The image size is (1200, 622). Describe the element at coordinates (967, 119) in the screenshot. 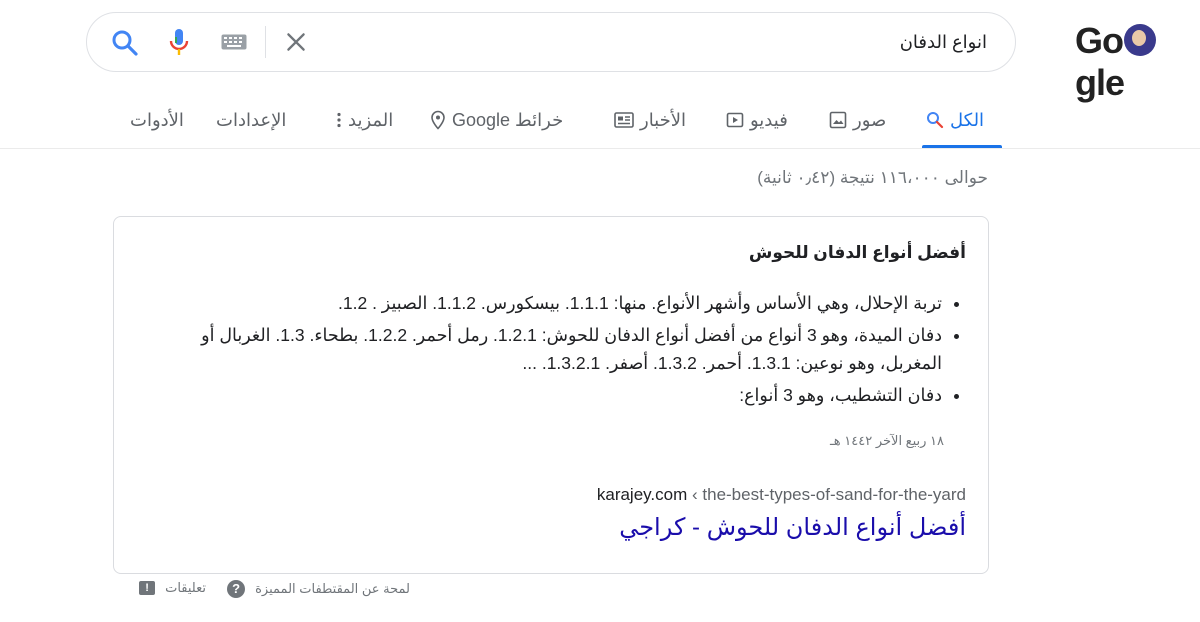

I see `tab-label: الكل` at that location.